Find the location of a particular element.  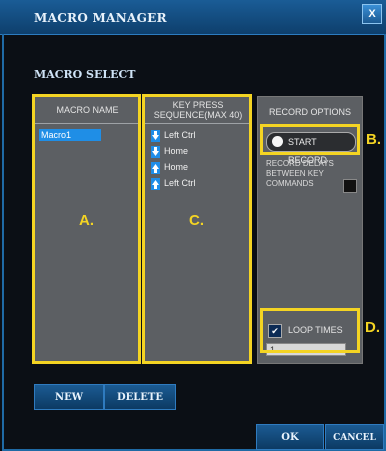

window-title: MACRO MANAGER is located at coordinates (100, 18).